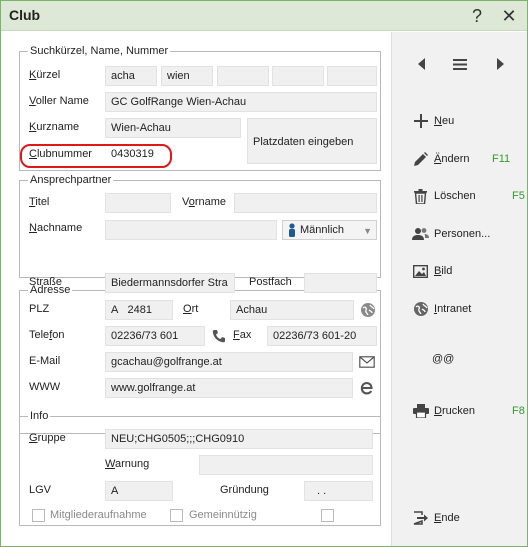 Image resolution: width=528 pixels, height=547 pixels. What do you see at coordinates (39, 202) in the screenshot?
I see `titel-label: Titel` at bounding box center [39, 202].